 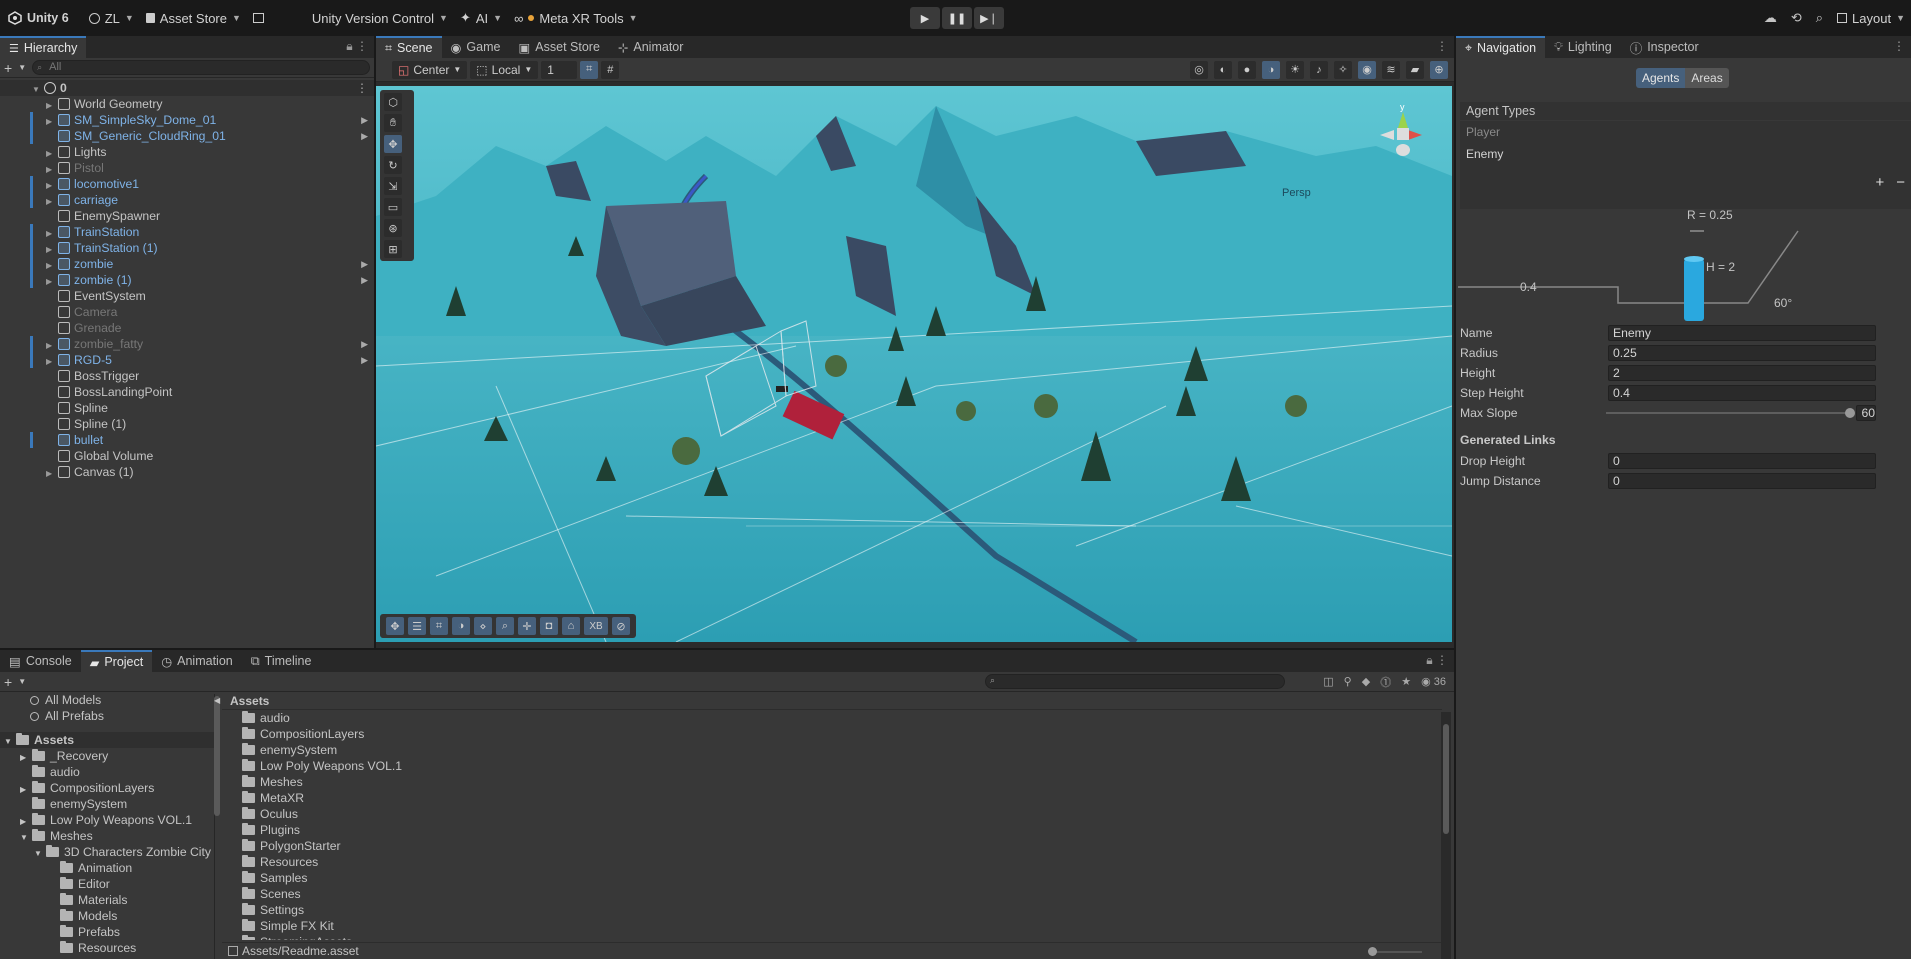 What do you see at coordinates (842, 862) in the screenshot?
I see `asset-folder: Resources` at bounding box center [842, 862].